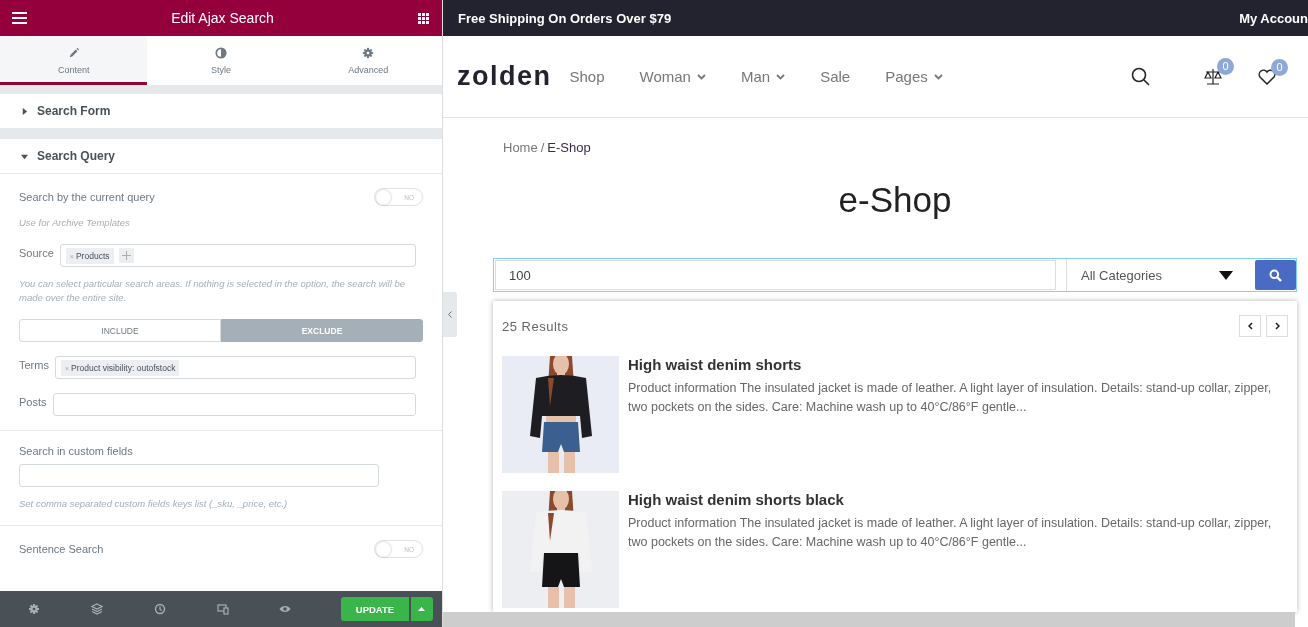 Image resolution: width=1308 pixels, height=627 pixels. I want to click on result-title: High waist denim shorts, so click(958, 364).